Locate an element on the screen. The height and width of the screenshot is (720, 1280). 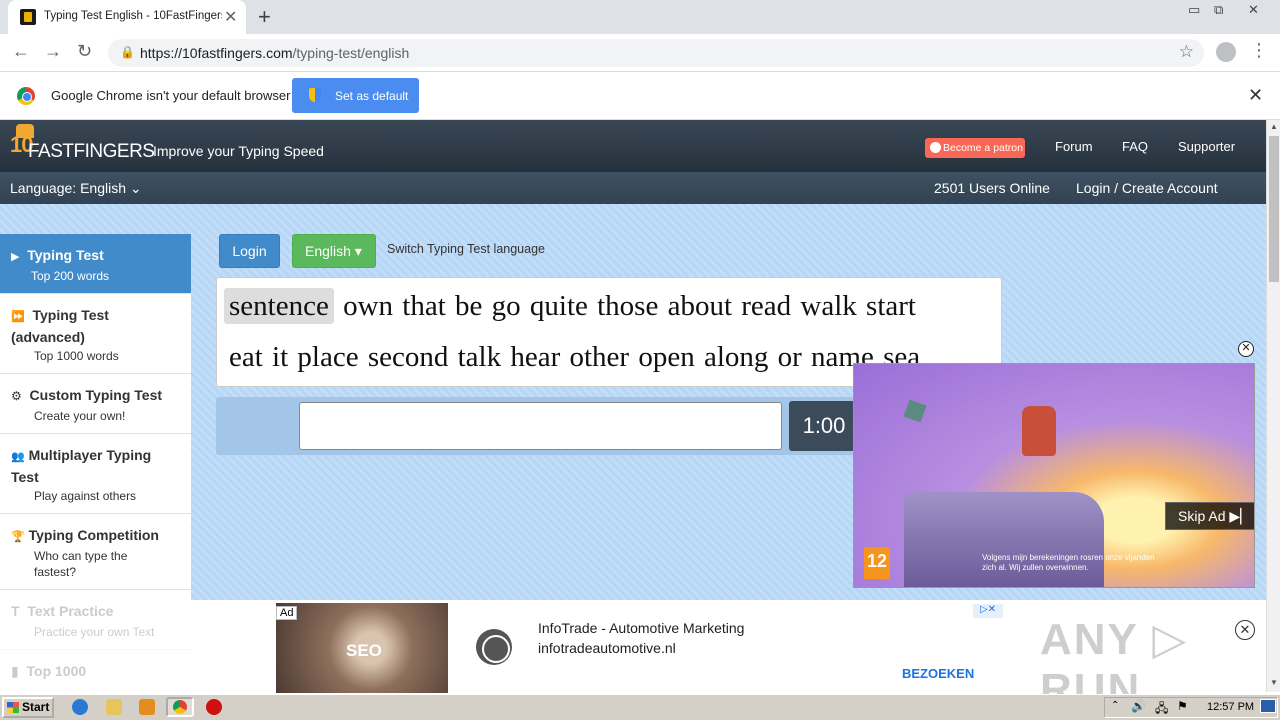
forward-icon: → is located at coordinates (53, 51).